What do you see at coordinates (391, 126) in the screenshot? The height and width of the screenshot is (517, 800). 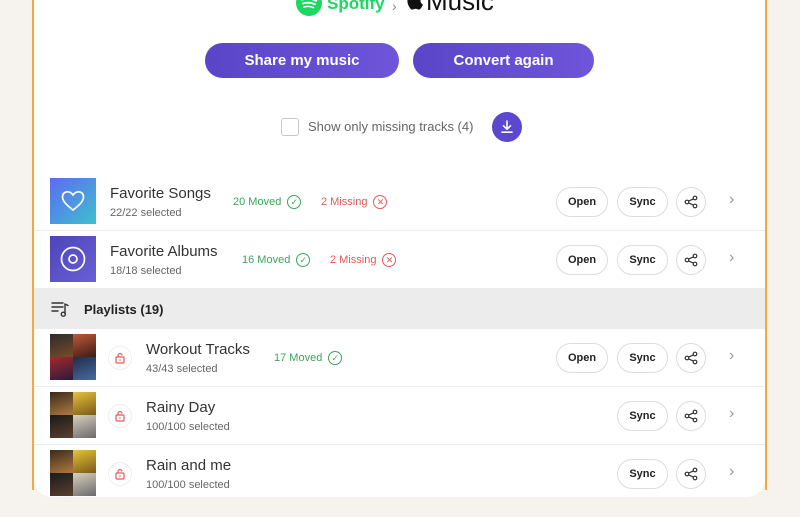 I see `show-missing-label: Show only missing tracks (4)` at bounding box center [391, 126].